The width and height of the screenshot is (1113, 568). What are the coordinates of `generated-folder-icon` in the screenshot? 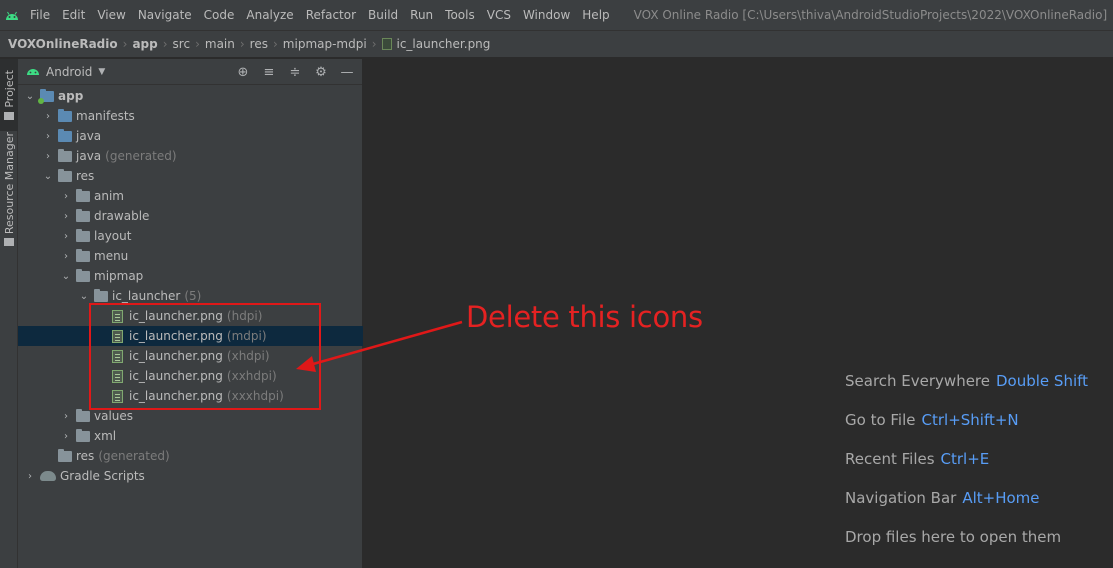 It's located at (65, 455).